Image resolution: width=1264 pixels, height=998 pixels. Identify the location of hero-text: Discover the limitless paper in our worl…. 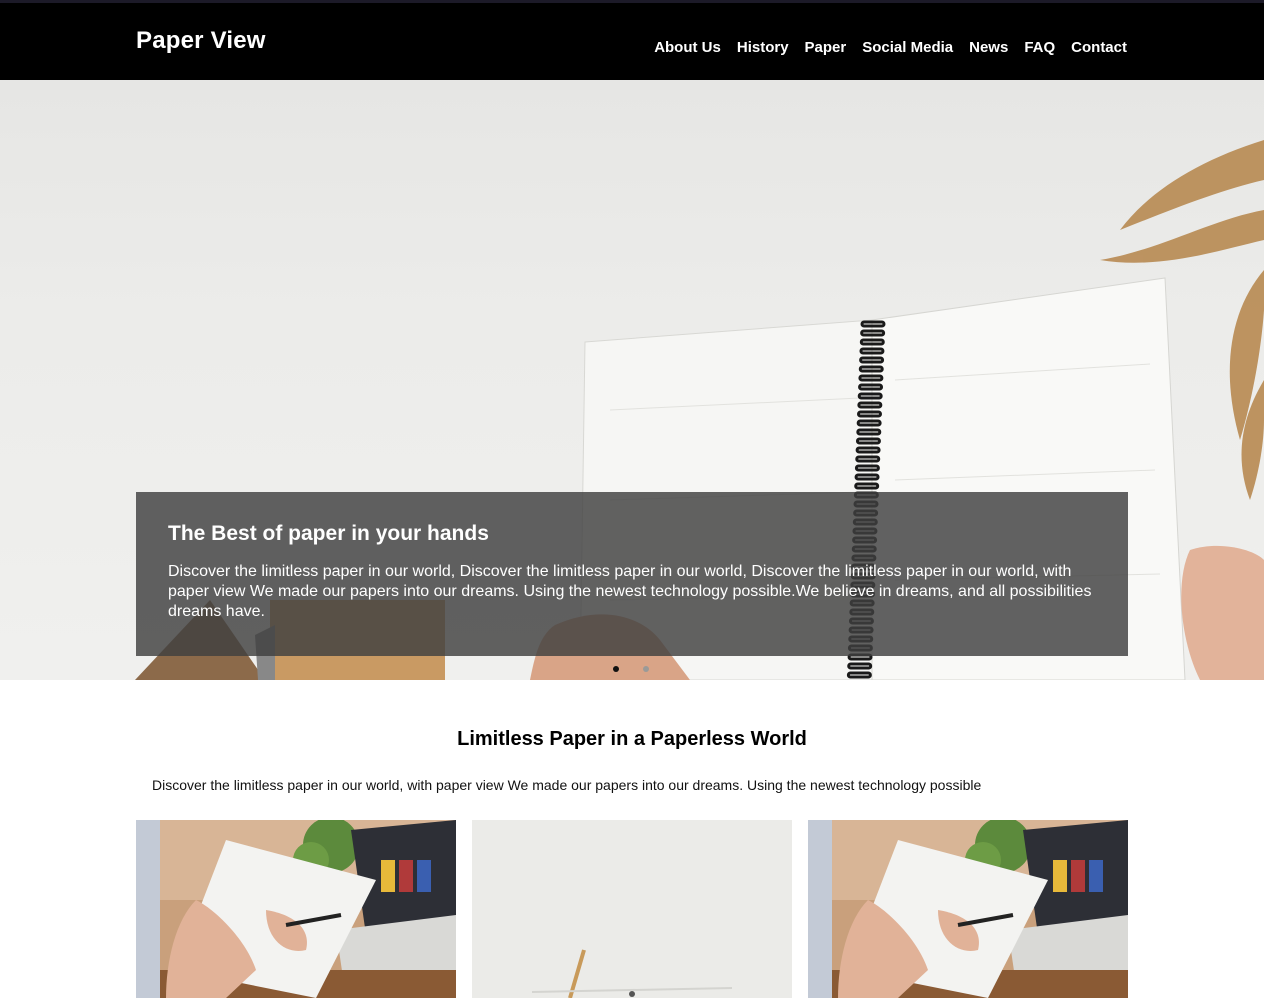
(630, 591).